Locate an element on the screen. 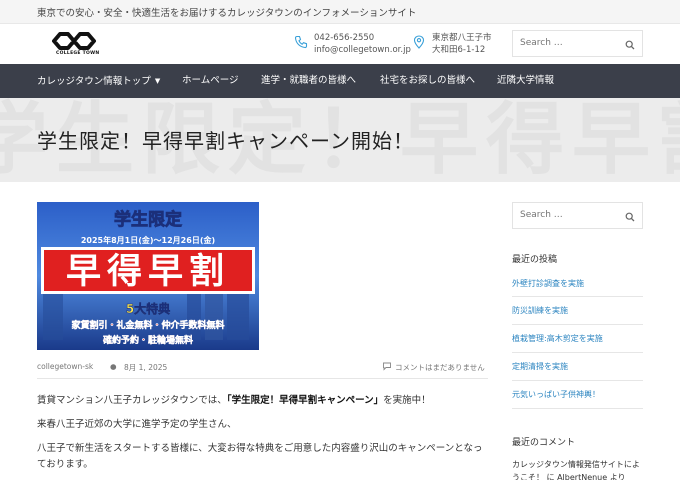  address-line2: 大和田6-1-12 is located at coordinates (459, 50).